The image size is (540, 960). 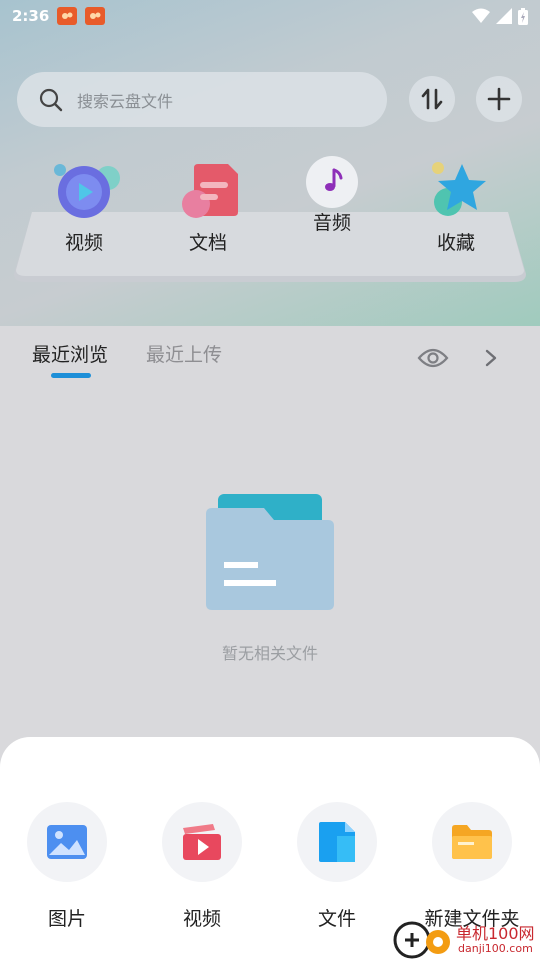 I want to click on upload-file-circle, so click(x=337, y=842).